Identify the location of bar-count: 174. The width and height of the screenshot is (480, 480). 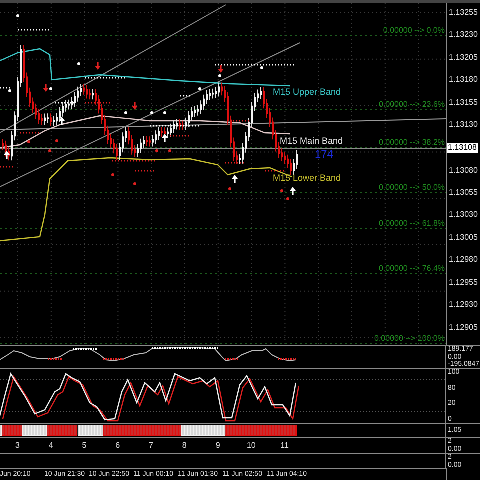
(324, 155).